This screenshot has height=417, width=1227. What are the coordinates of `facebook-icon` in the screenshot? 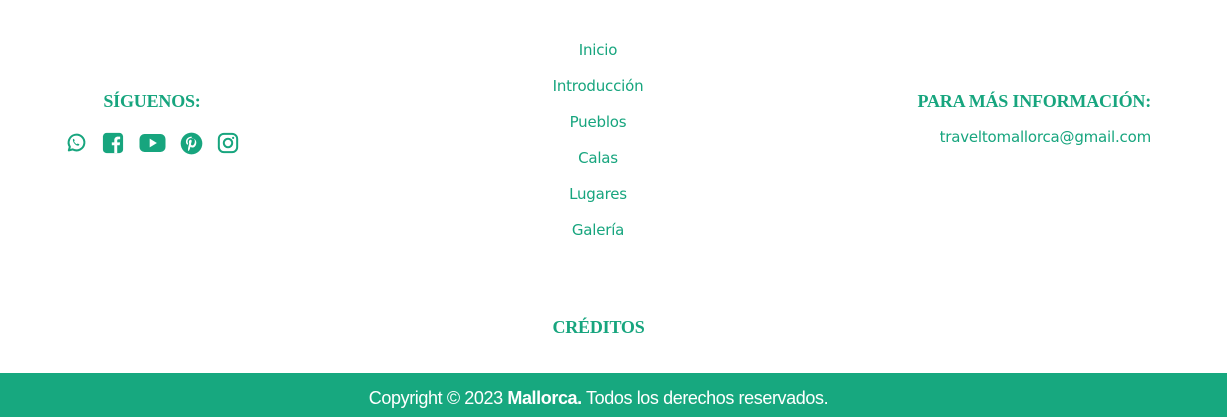 It's located at (113, 143).